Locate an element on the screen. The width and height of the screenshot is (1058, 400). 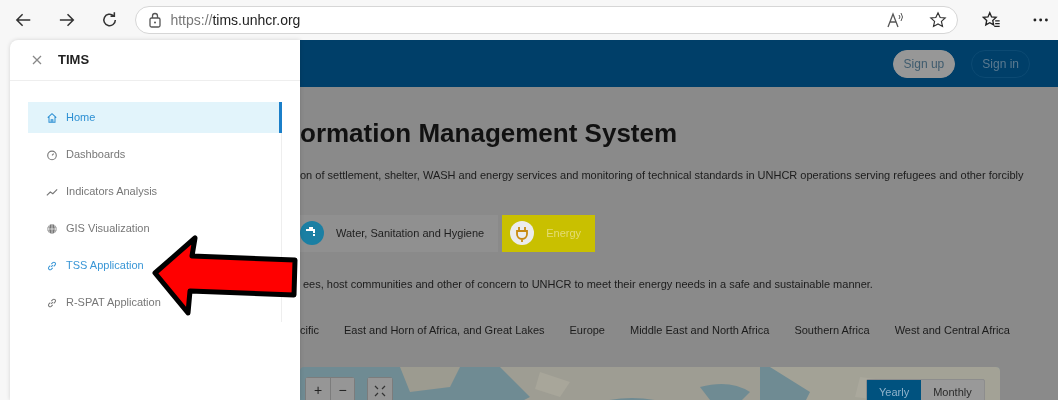
sidebar-item: Dashboards is located at coordinates (80, 154).